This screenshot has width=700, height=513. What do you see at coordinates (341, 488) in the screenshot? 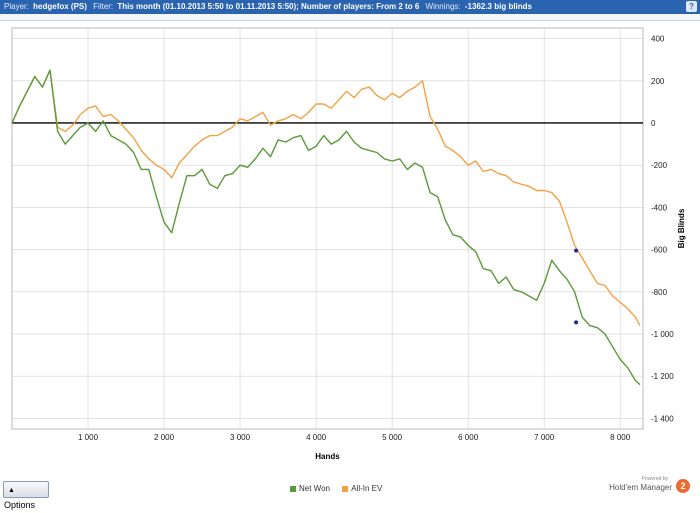
I see `chart-legend: Net Won All-In EV` at bounding box center [341, 488].